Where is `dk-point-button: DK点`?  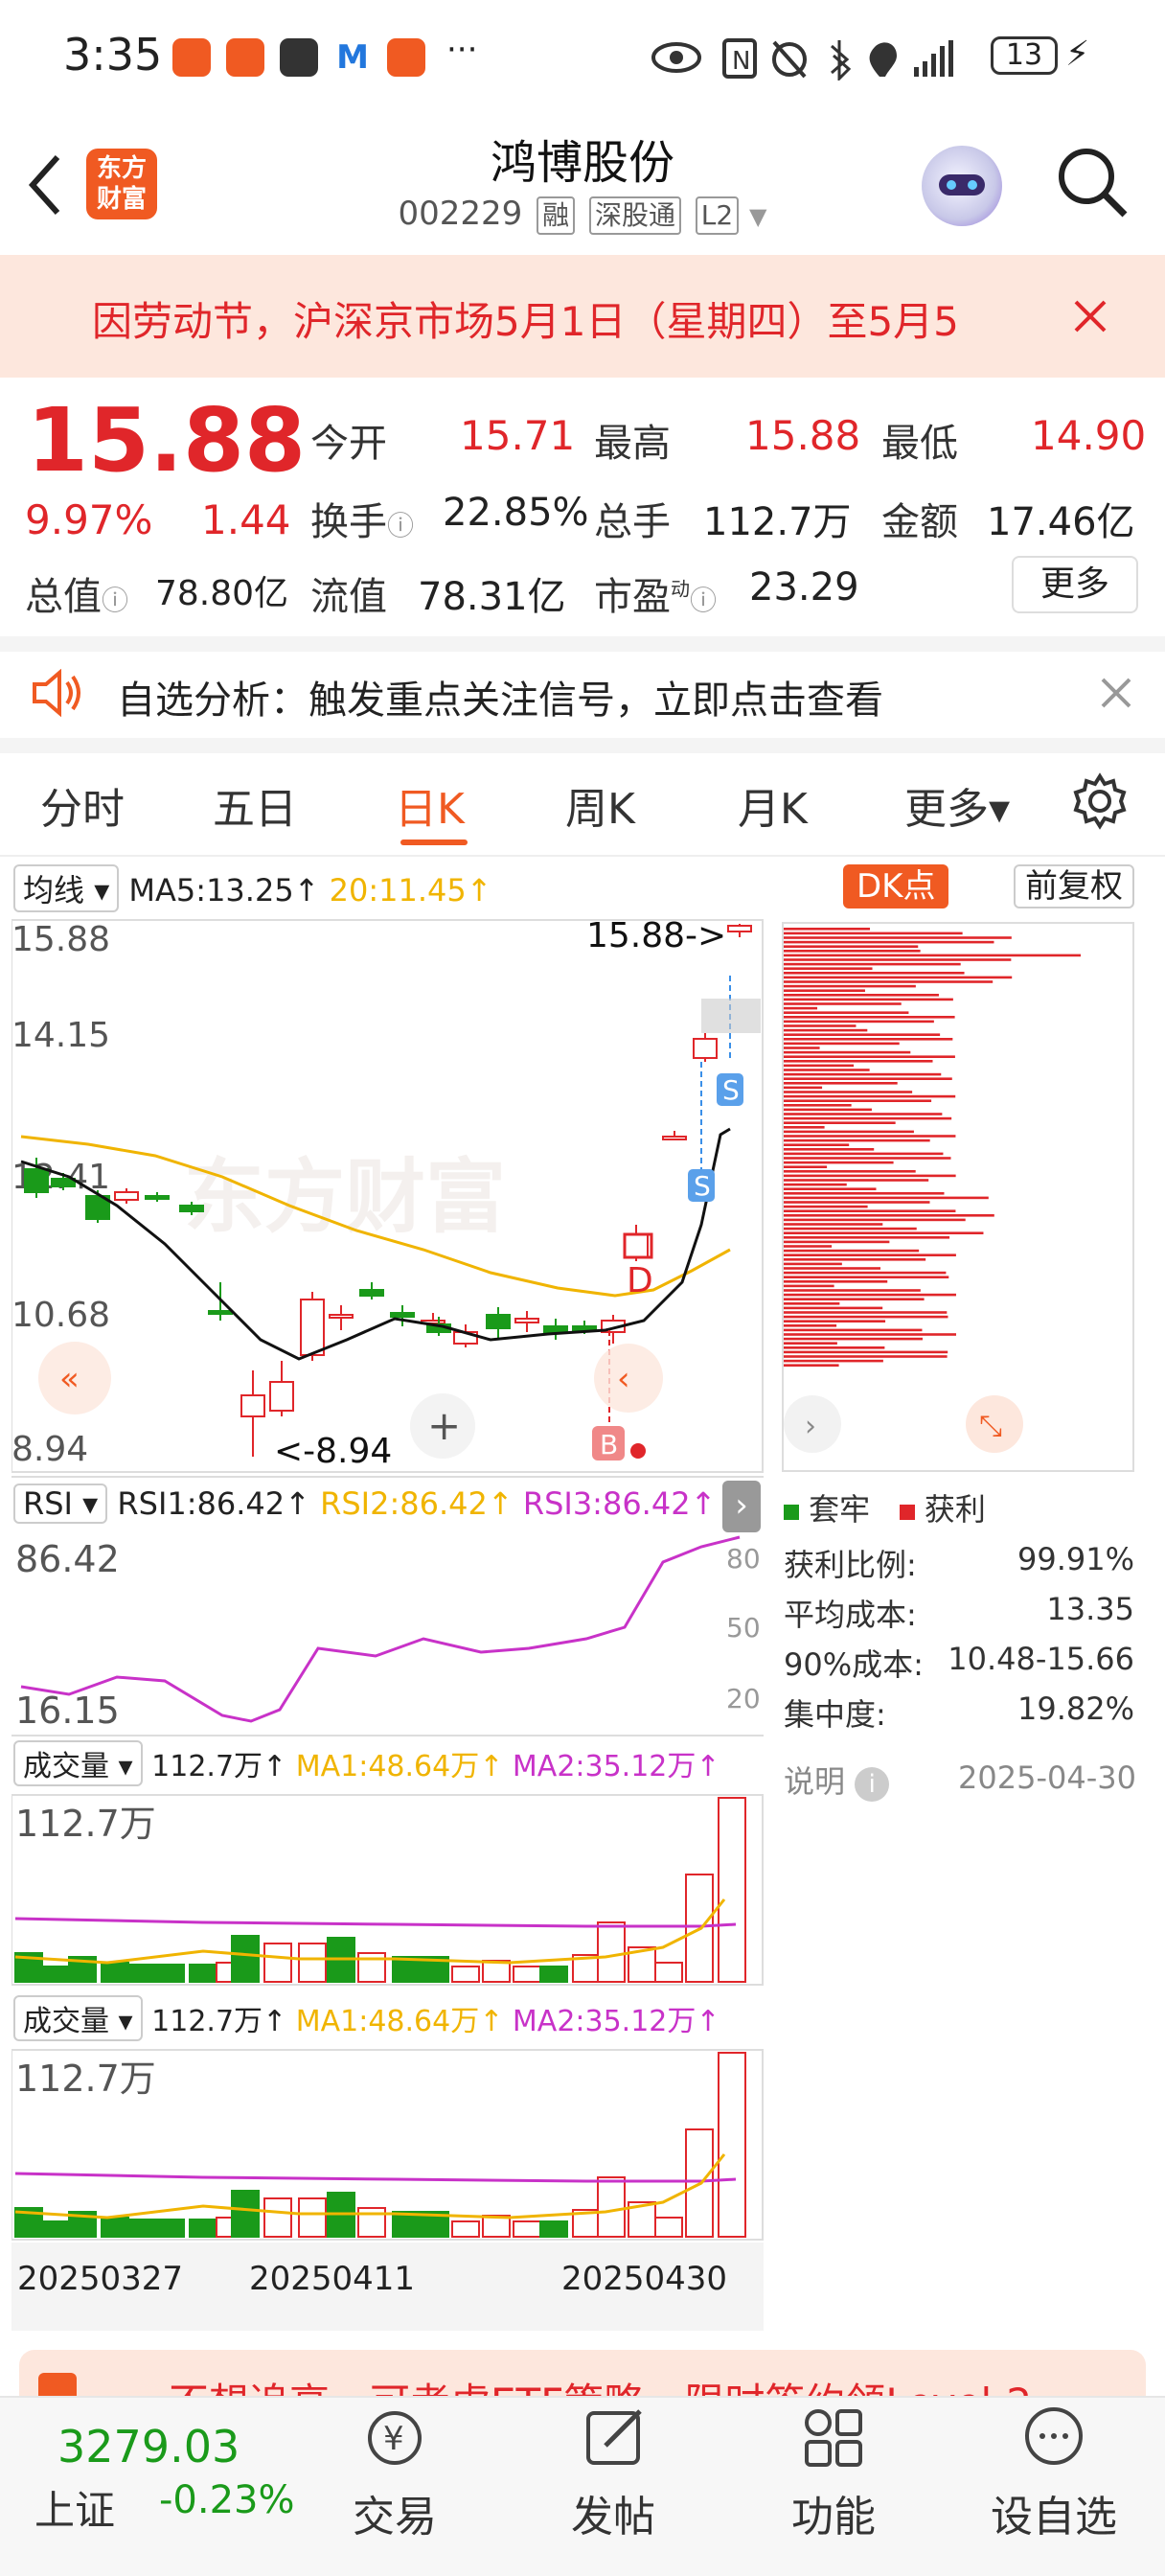
dk-point-button: DK点 is located at coordinates (896, 886).